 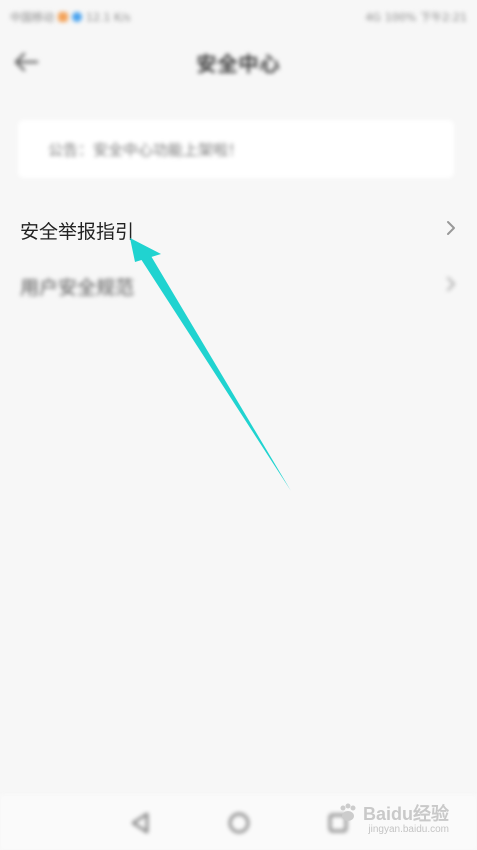 What do you see at coordinates (32, 17) in the screenshot?
I see `carrier-label: 中国移动` at bounding box center [32, 17].